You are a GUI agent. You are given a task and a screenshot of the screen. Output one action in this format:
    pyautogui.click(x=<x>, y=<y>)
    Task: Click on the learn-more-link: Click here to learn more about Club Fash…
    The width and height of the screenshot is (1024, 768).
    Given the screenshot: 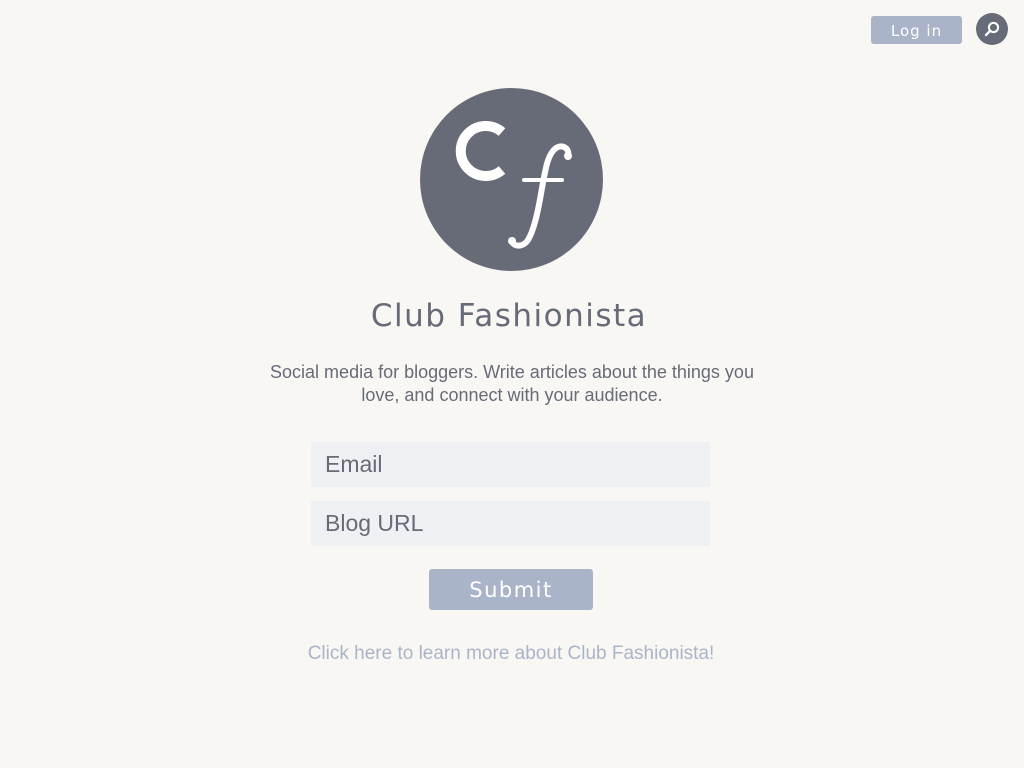 What is the action you would take?
    pyautogui.click(x=511, y=654)
    